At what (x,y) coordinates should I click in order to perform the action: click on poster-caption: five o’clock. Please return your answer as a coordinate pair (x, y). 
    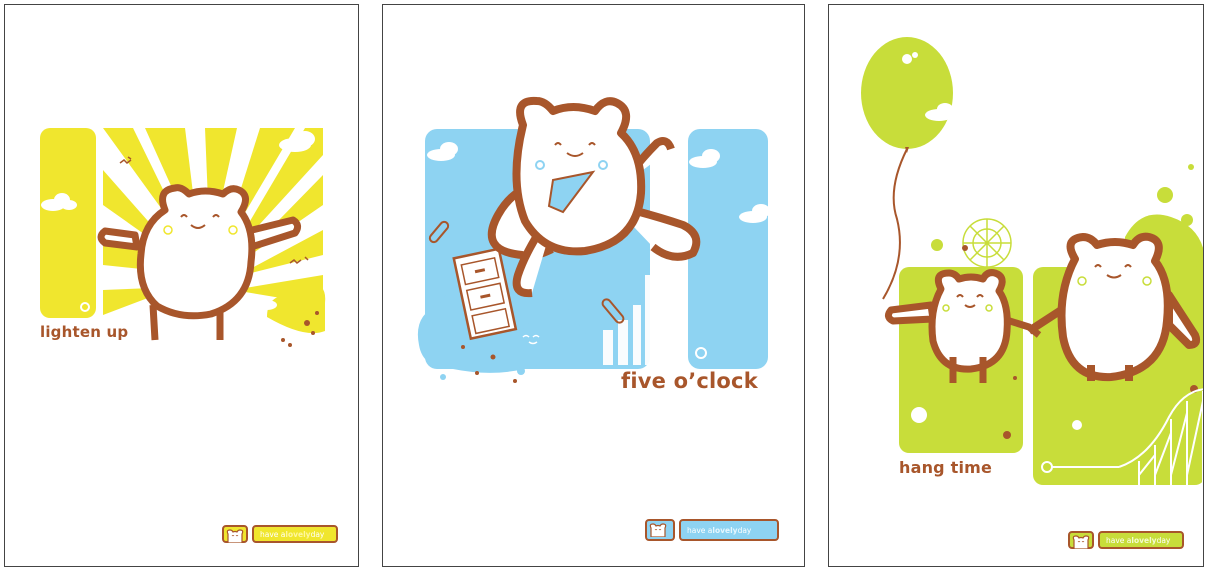
    Looking at the image, I should click on (689, 381).